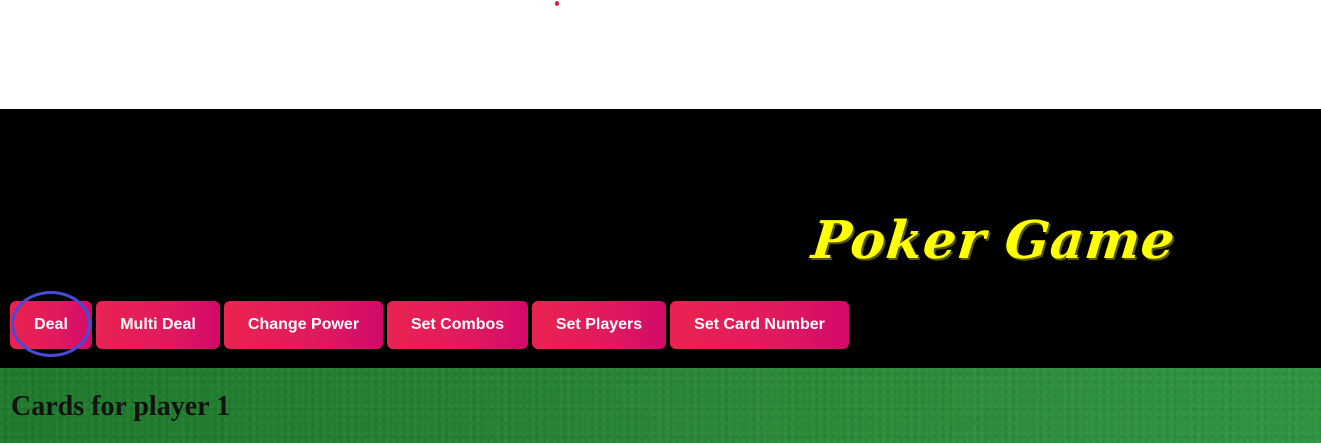  What do you see at coordinates (51, 325) in the screenshot?
I see `deal-button: Deal` at bounding box center [51, 325].